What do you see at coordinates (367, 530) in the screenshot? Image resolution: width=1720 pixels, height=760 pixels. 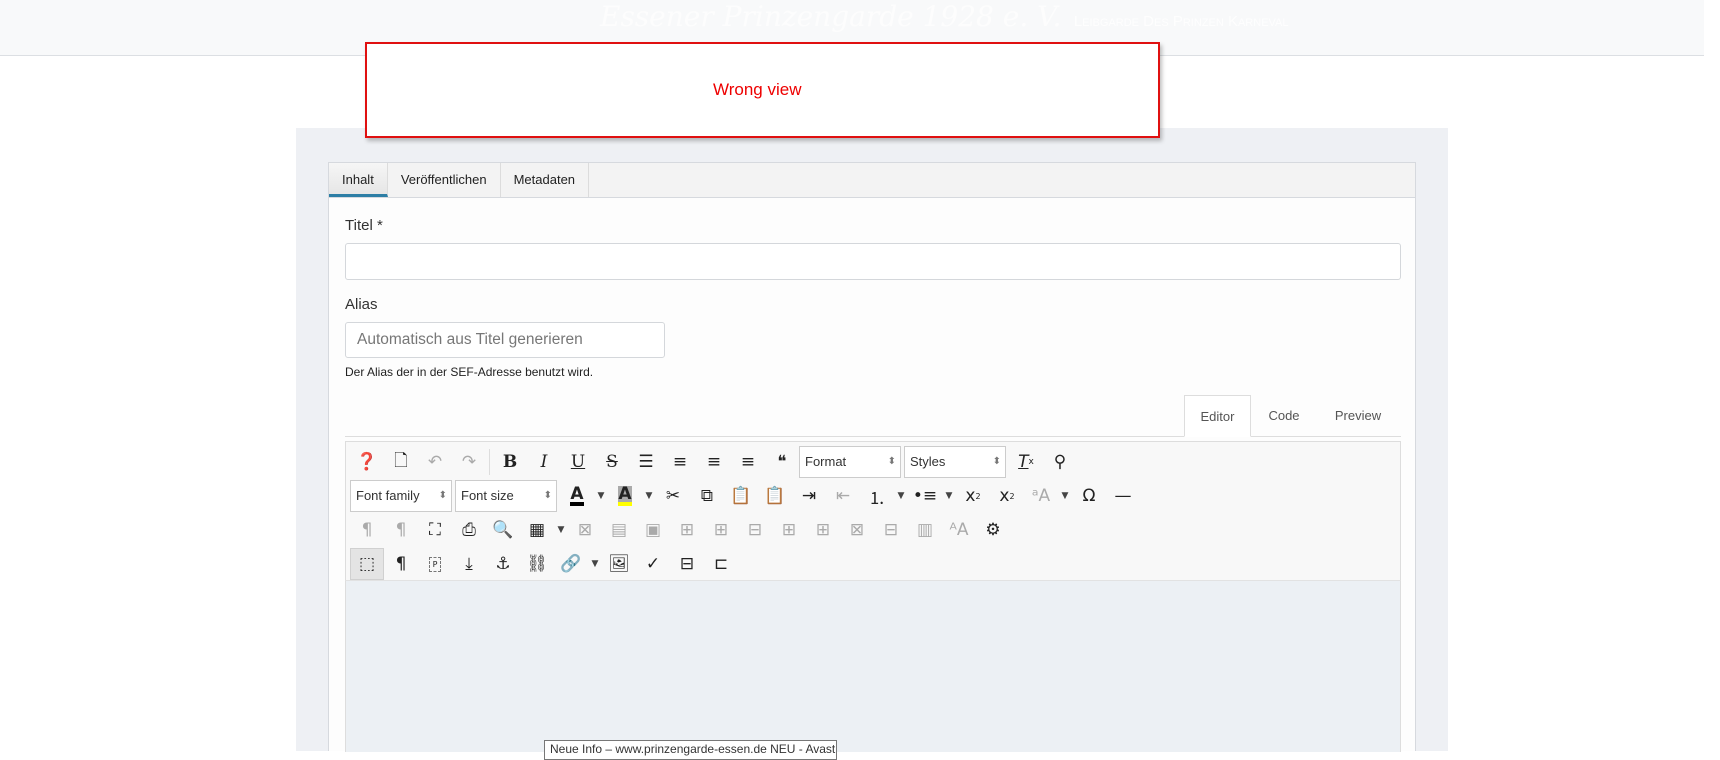 I see `ltr-icon: ¶` at bounding box center [367, 530].